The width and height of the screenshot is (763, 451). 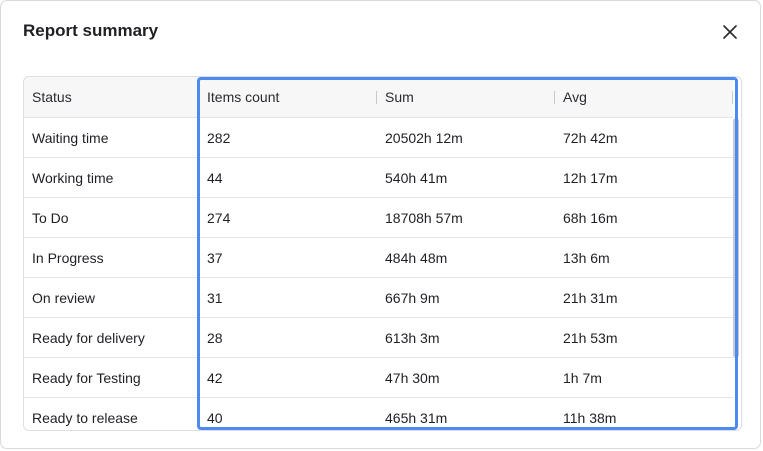 I want to click on cell-sum: 465h 31m, so click(x=466, y=413).